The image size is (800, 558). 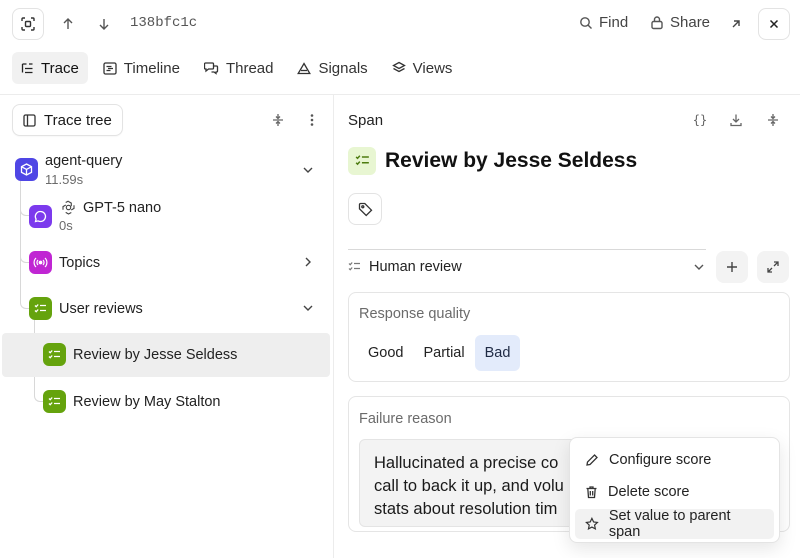 What do you see at coordinates (385, 353) in the screenshot?
I see `quality-option-good: Good` at bounding box center [385, 353].